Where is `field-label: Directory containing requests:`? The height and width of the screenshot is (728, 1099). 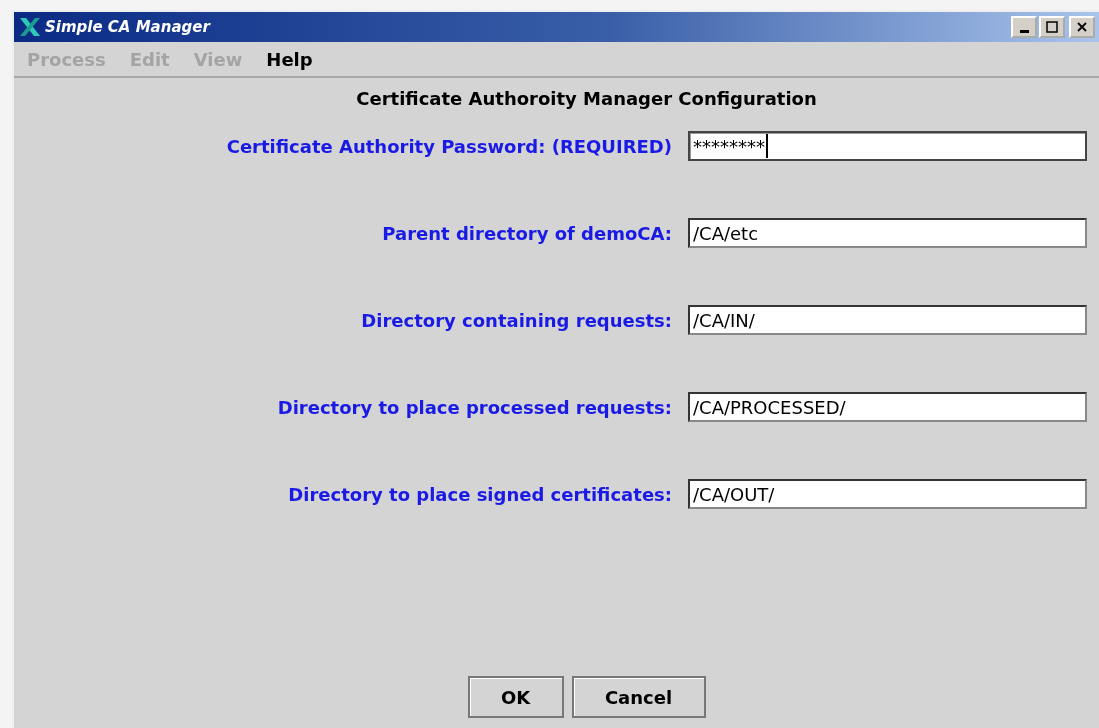 field-label: Directory containing requests: is located at coordinates (516, 320).